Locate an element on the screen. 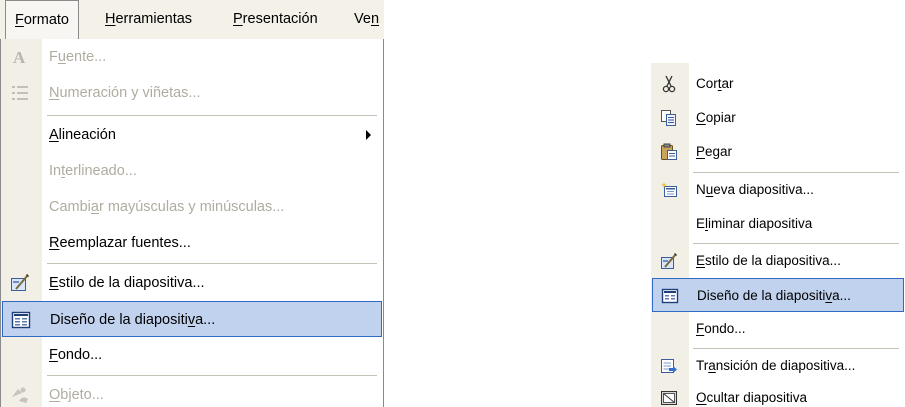 Image resolution: width=905 pixels, height=407 pixels. item-label: egar is located at coordinates (719, 151).